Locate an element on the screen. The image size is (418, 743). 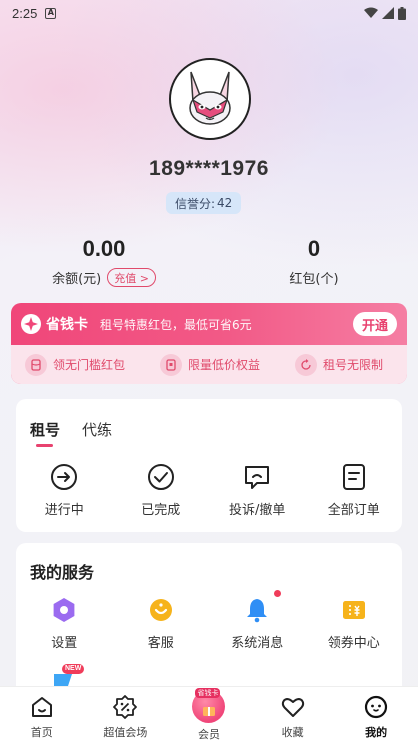
order-label: 进行中 is located at coordinates (64, 510).